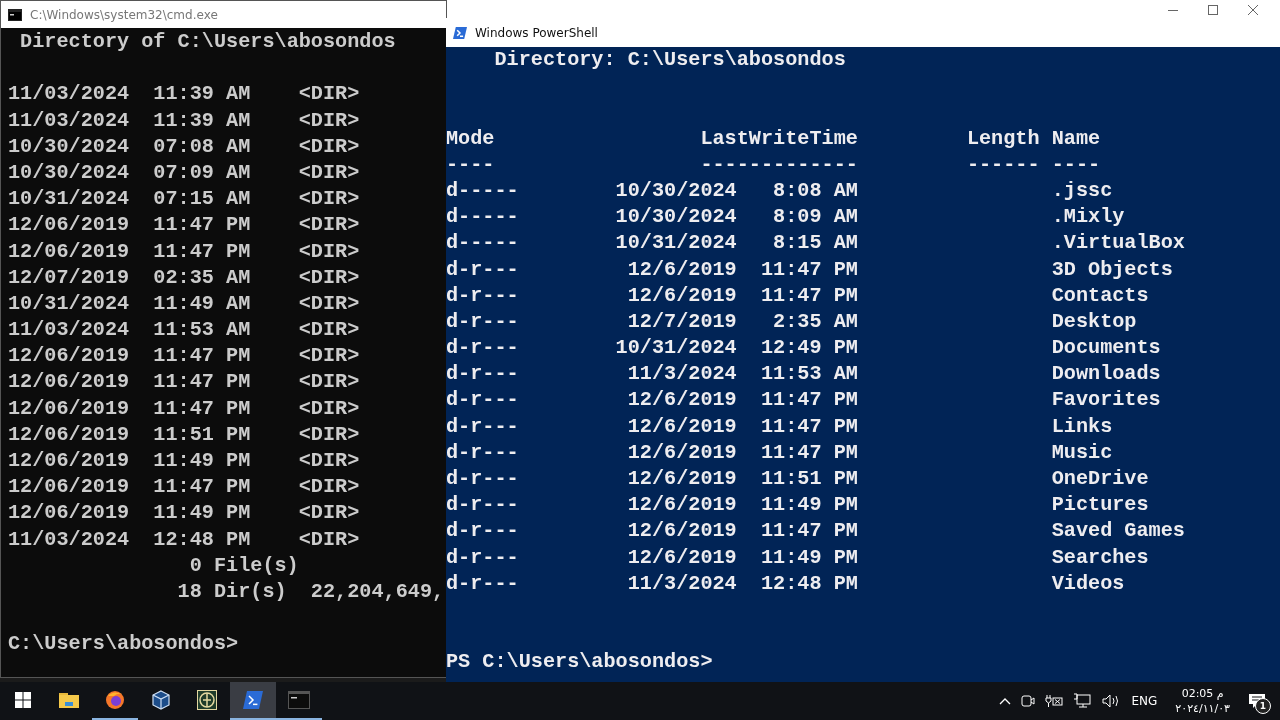  What do you see at coordinates (310, 591) in the screenshot?
I see `summary-line: 18 Dir(s) 22,204,649,` at bounding box center [310, 591].